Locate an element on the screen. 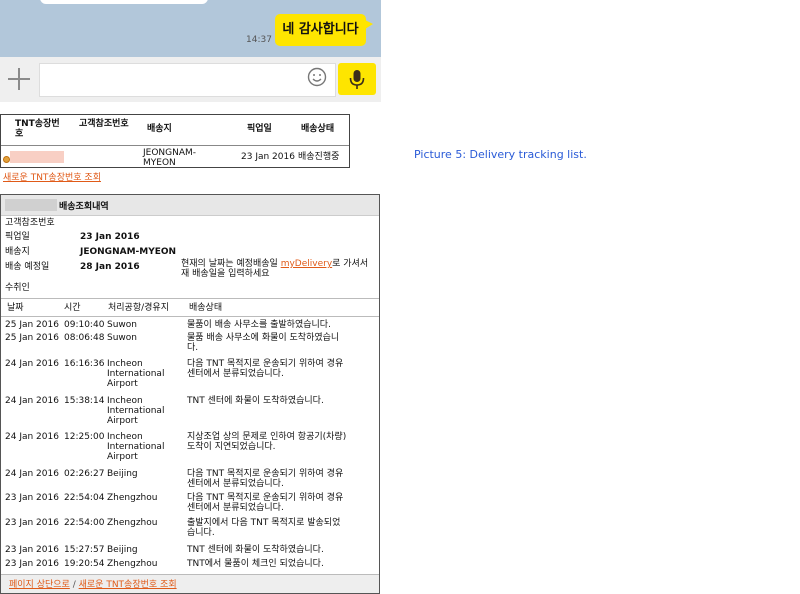 The width and height of the screenshot is (800, 594). footer-new-search-link: 새로운 TNT송장번호 조회 is located at coordinates (128, 585).